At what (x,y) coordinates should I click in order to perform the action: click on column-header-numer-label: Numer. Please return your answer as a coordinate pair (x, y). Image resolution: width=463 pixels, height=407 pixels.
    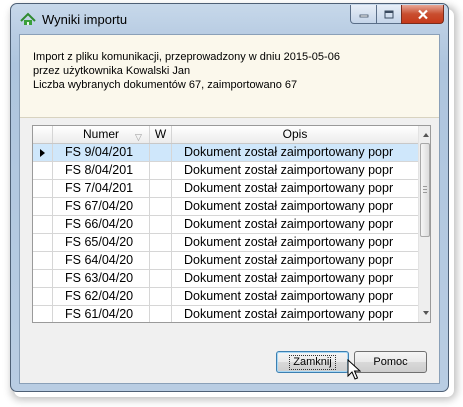
    Looking at the image, I should click on (100, 134).